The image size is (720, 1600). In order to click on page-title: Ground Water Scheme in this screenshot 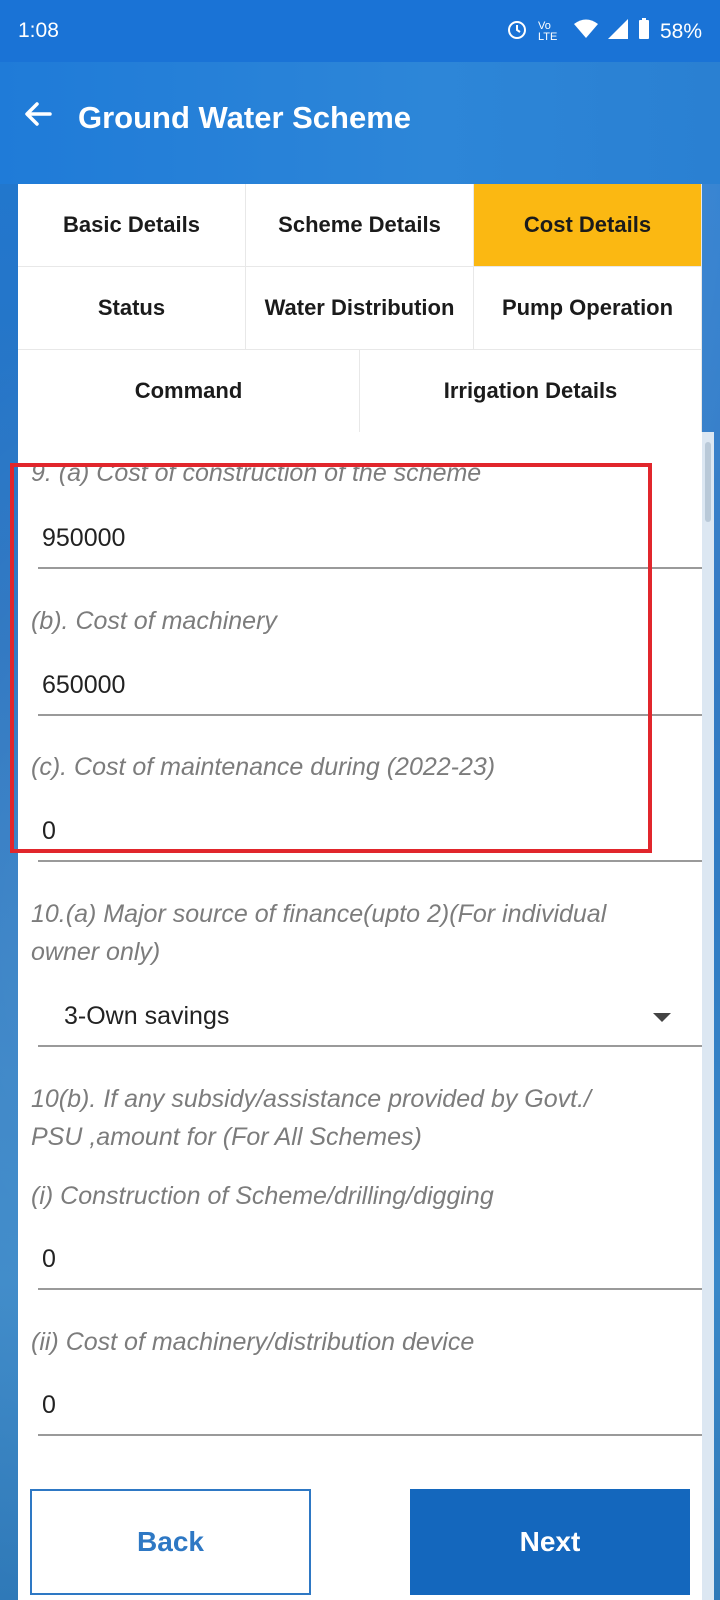, I will do `click(245, 117)`.